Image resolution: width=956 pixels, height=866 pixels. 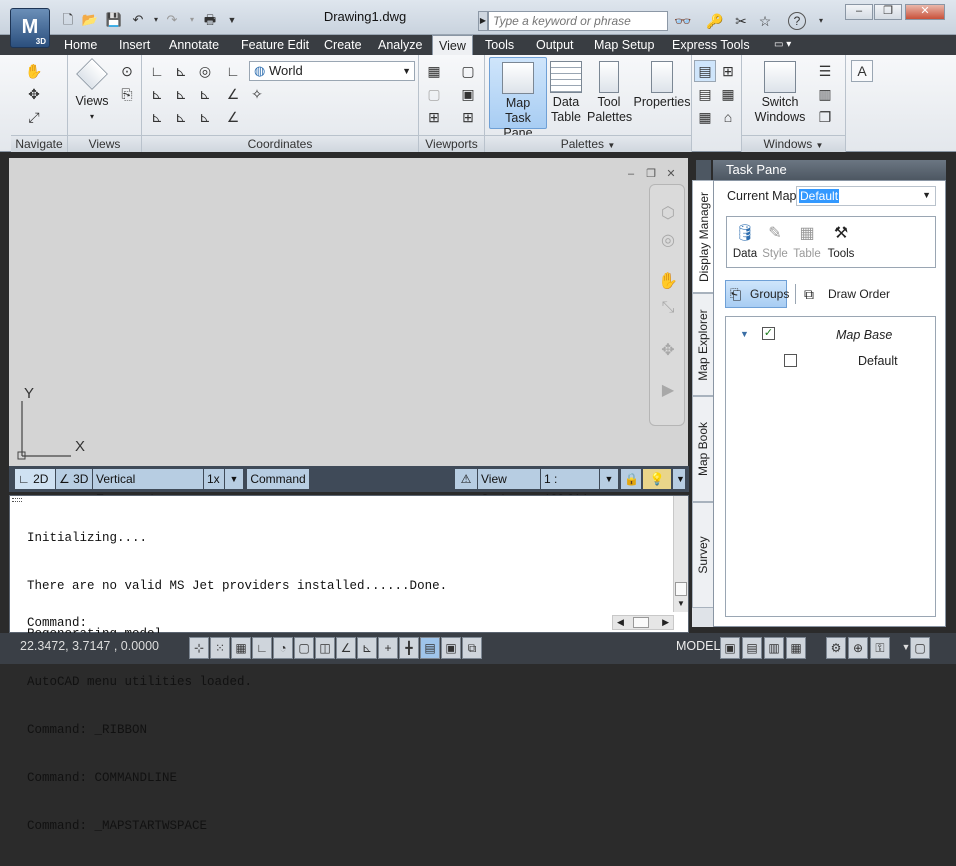 What do you see at coordinates (134, 45) in the screenshot?
I see `tab-insert: Insert` at bounding box center [134, 45].